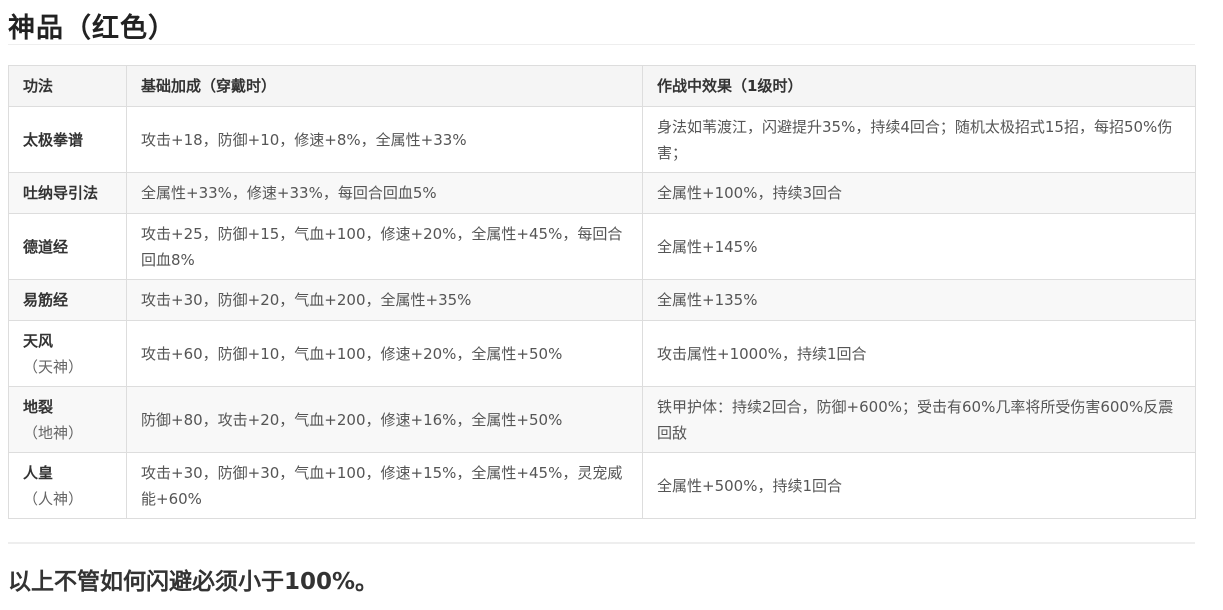 The height and width of the screenshot is (610, 1223). Describe the element at coordinates (601, 44) in the screenshot. I see `title-divider` at that location.